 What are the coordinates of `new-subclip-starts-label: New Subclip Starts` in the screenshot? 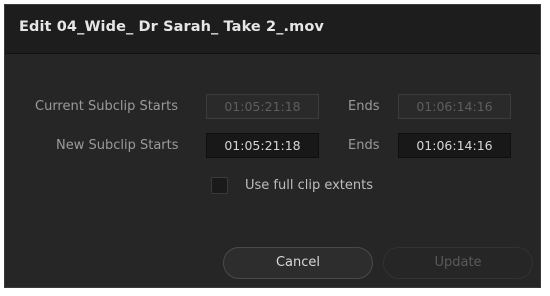 It's located at (117, 145).